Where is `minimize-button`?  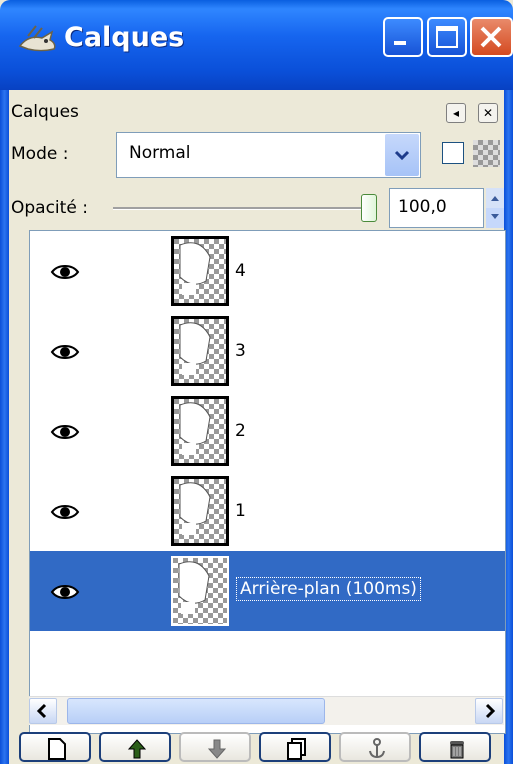
minimize-button is located at coordinates (403, 37).